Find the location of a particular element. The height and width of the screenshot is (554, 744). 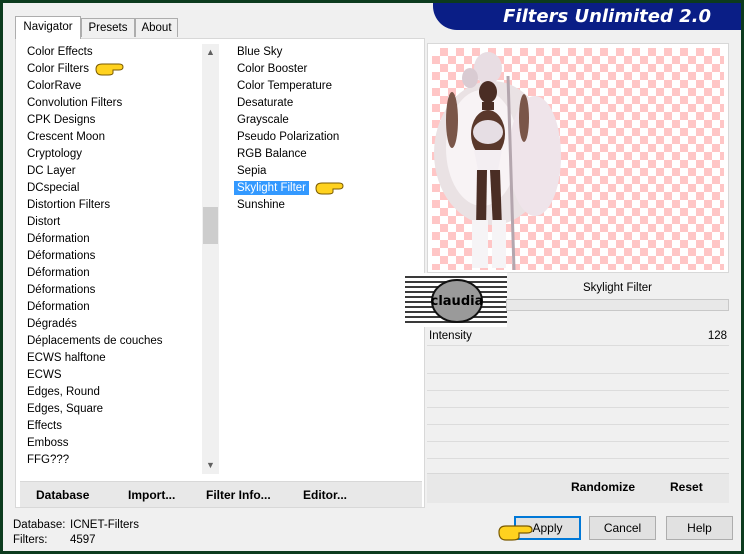

filter-label: Color Temperature is located at coordinates (285, 86).